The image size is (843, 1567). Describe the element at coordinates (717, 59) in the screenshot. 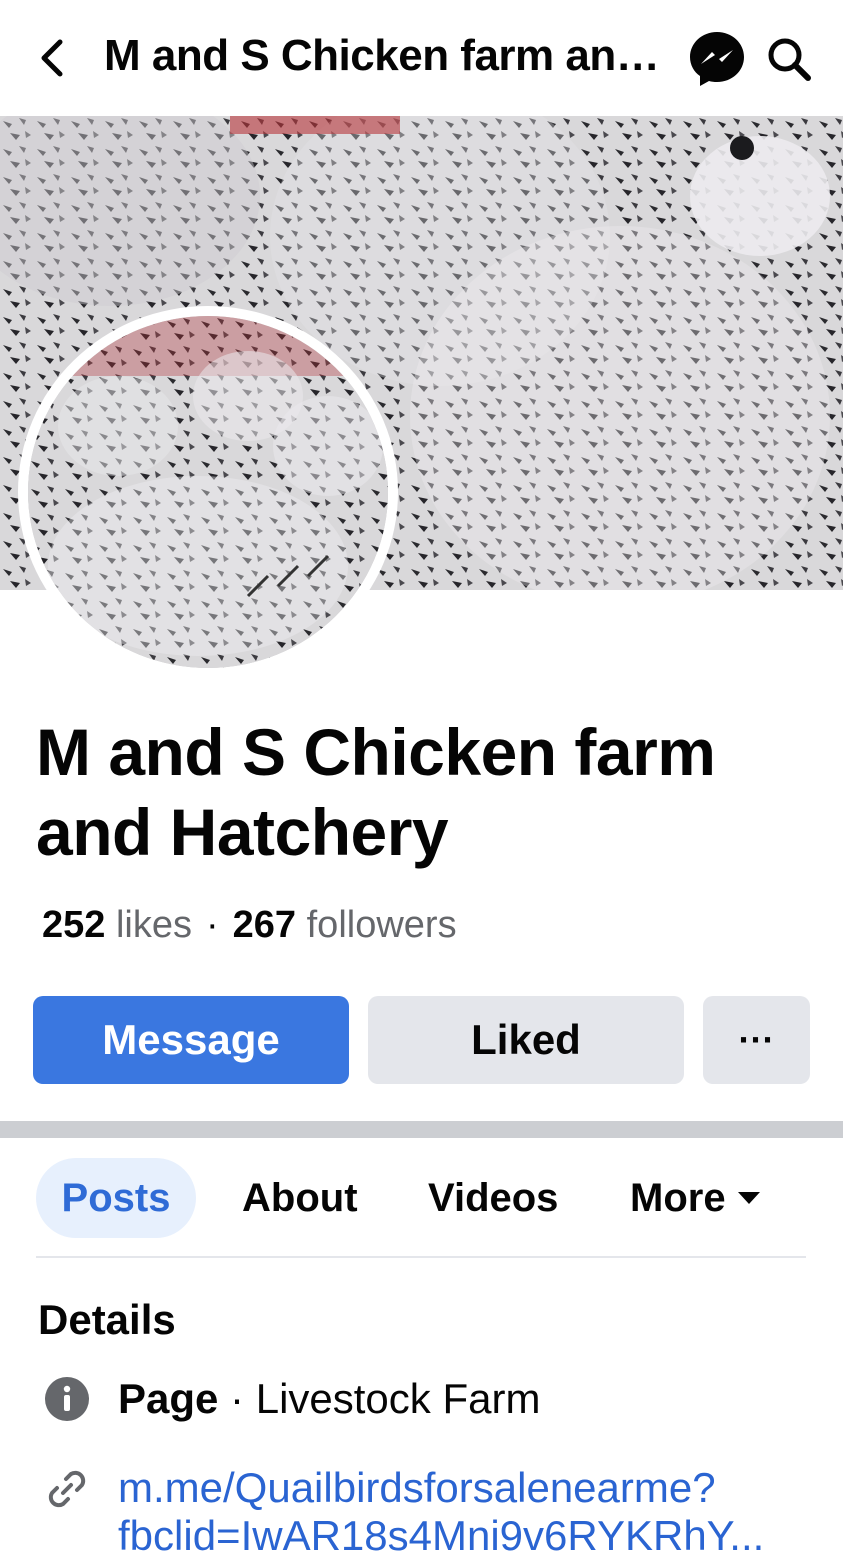

I see `messenger-icon` at that location.